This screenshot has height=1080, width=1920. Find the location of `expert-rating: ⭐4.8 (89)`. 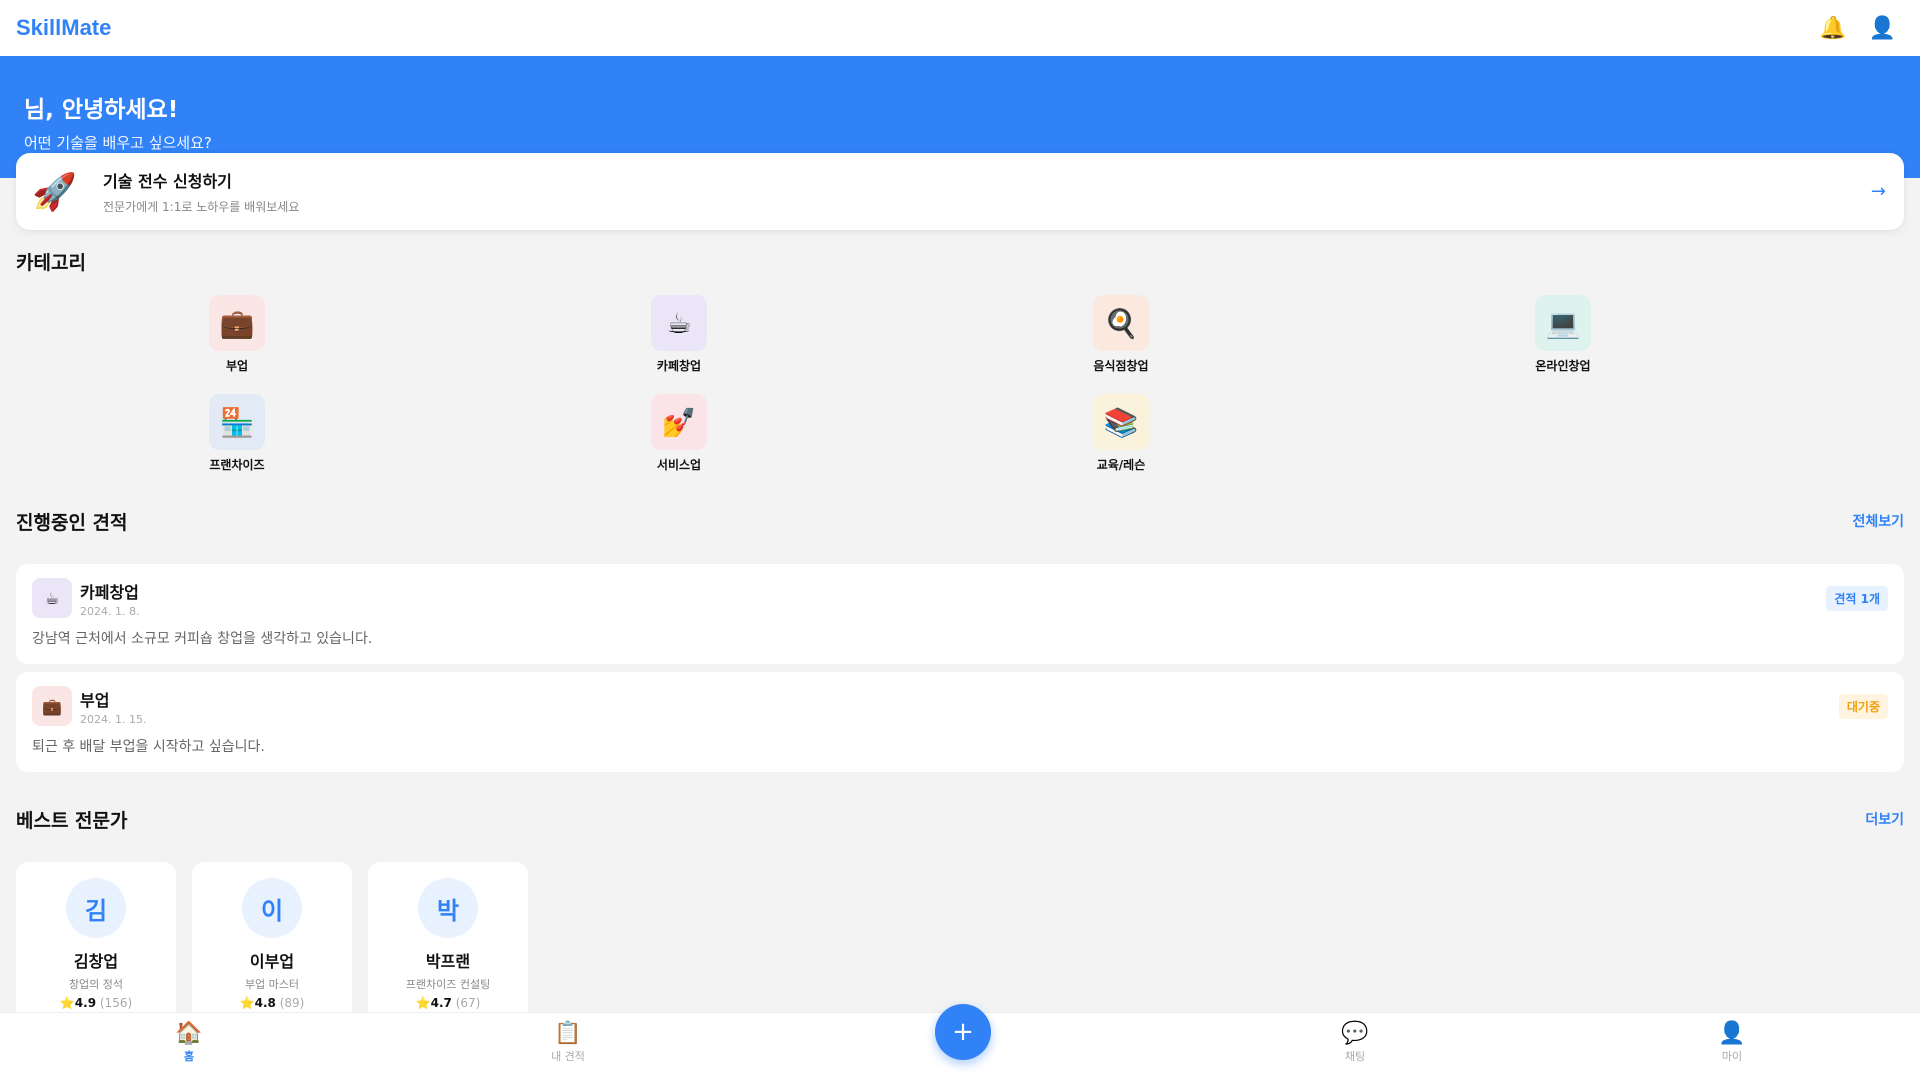

expert-rating: ⭐4.8 (89) is located at coordinates (272, 1003).